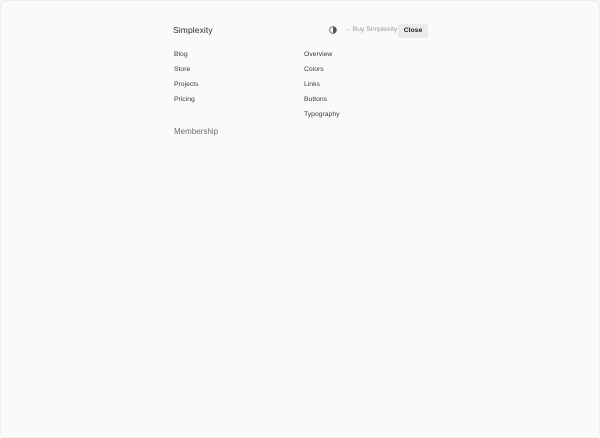 This screenshot has height=438, width=600. I want to click on site-title: Simplexity, so click(193, 30).